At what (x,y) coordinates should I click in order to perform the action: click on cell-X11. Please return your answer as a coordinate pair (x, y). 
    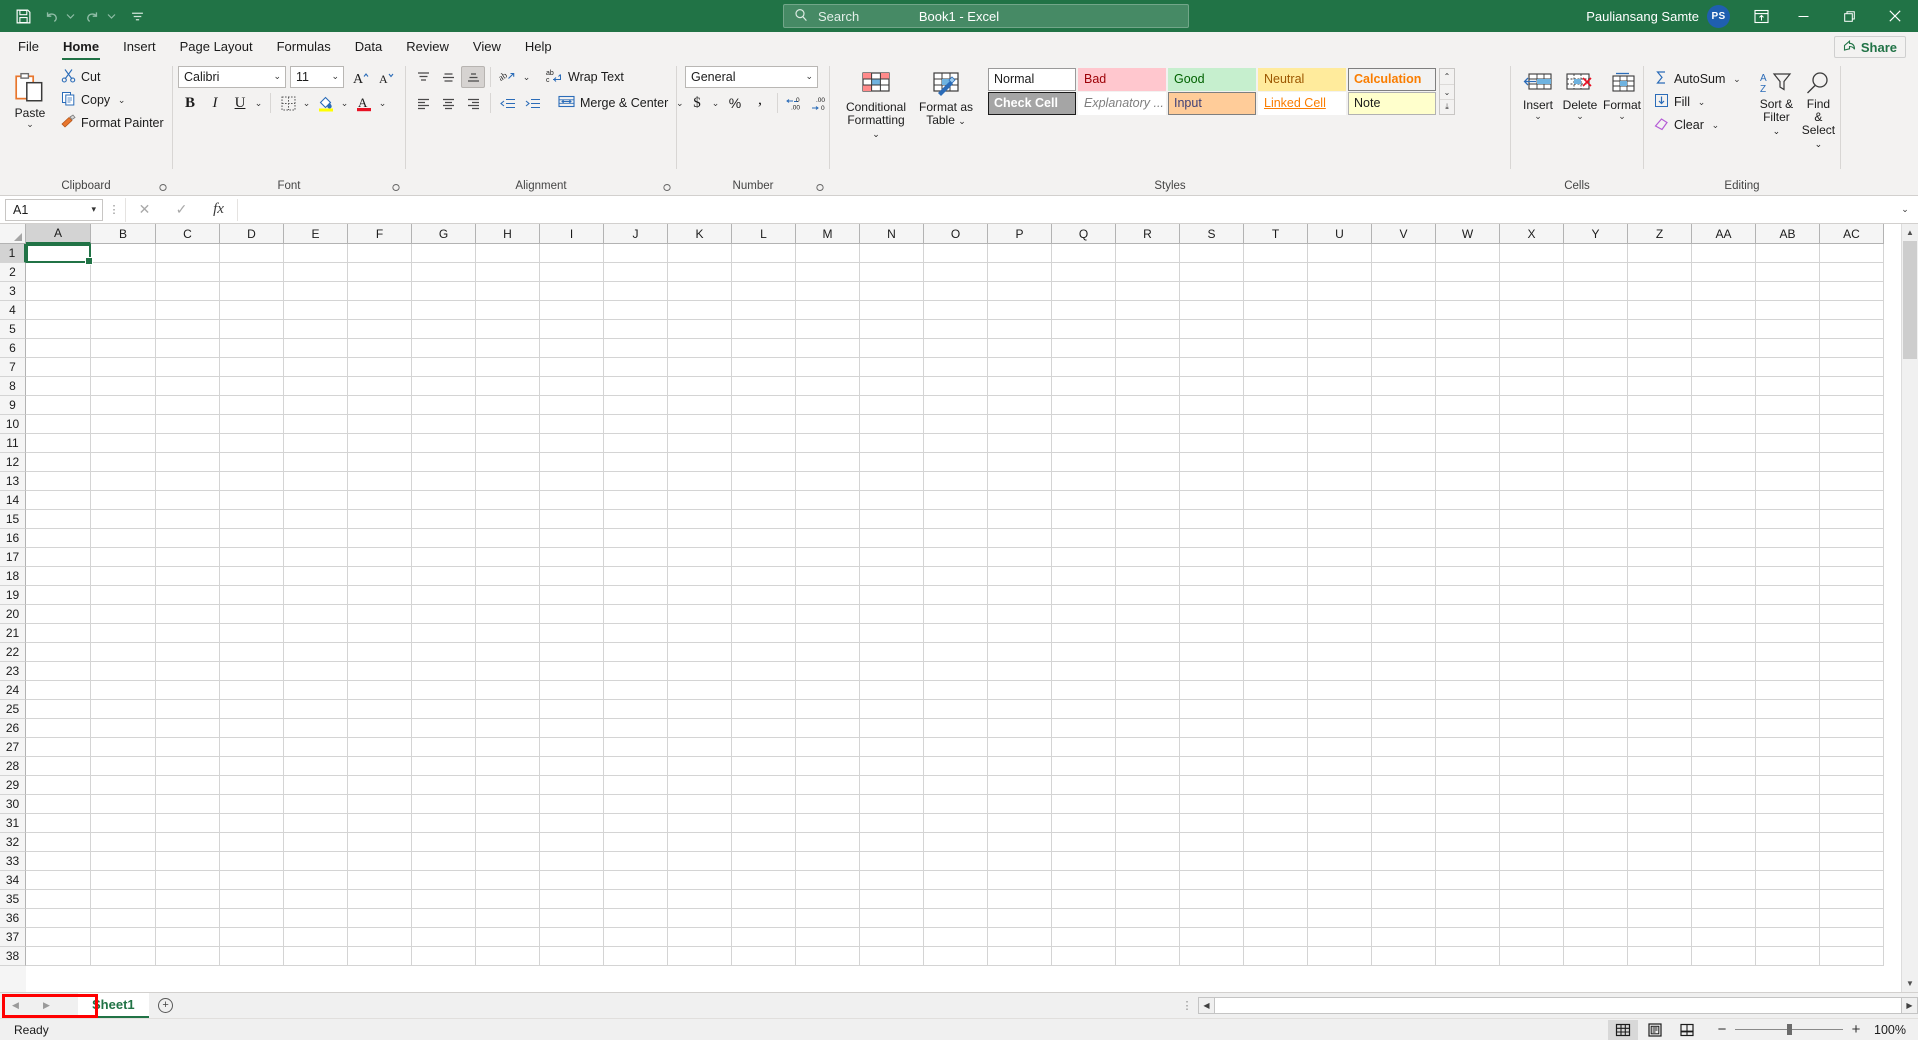
    Looking at the image, I should click on (1532, 443).